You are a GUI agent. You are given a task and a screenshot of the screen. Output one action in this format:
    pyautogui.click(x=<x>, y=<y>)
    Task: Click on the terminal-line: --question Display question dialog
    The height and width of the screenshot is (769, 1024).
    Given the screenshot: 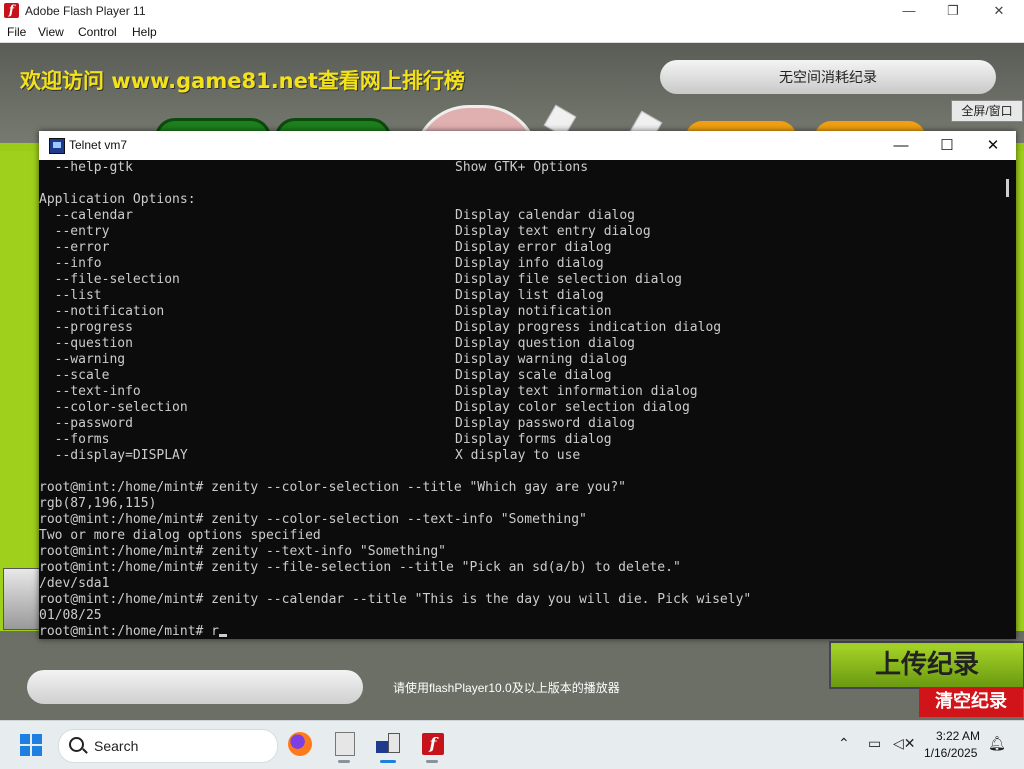 What is the action you would take?
    pyautogui.click(x=519, y=344)
    